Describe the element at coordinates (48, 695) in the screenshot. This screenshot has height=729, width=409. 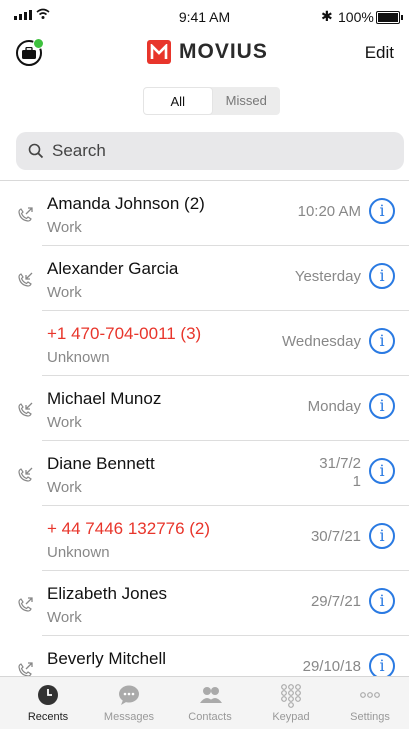
I see `clock-icon` at that location.